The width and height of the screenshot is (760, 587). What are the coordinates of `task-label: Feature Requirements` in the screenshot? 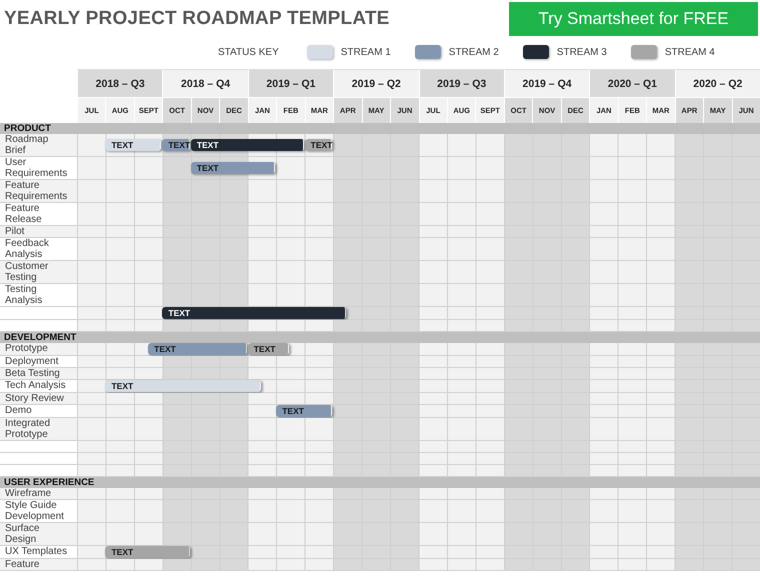 It's located at (38, 191).